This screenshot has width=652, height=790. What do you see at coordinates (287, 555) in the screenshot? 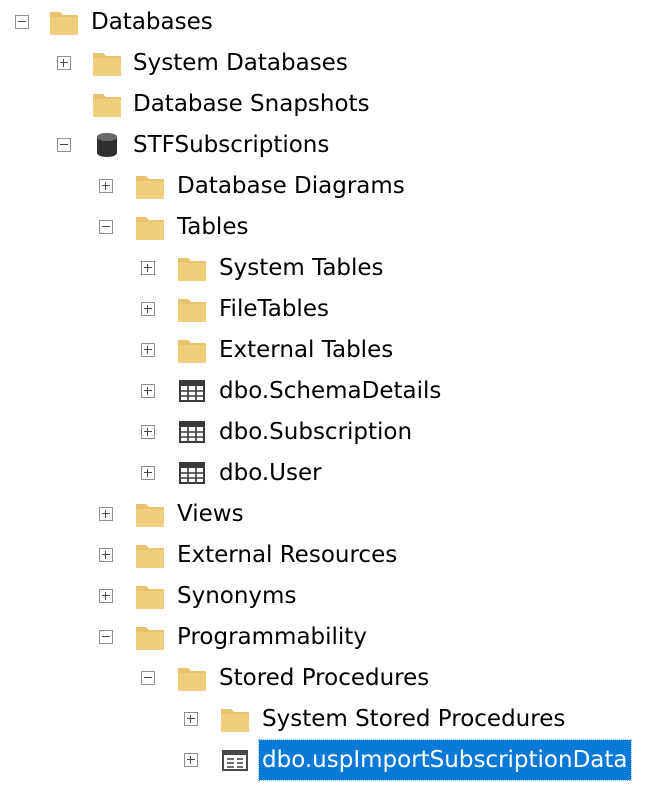
I see `tree-node-label: External Resources` at bounding box center [287, 555].